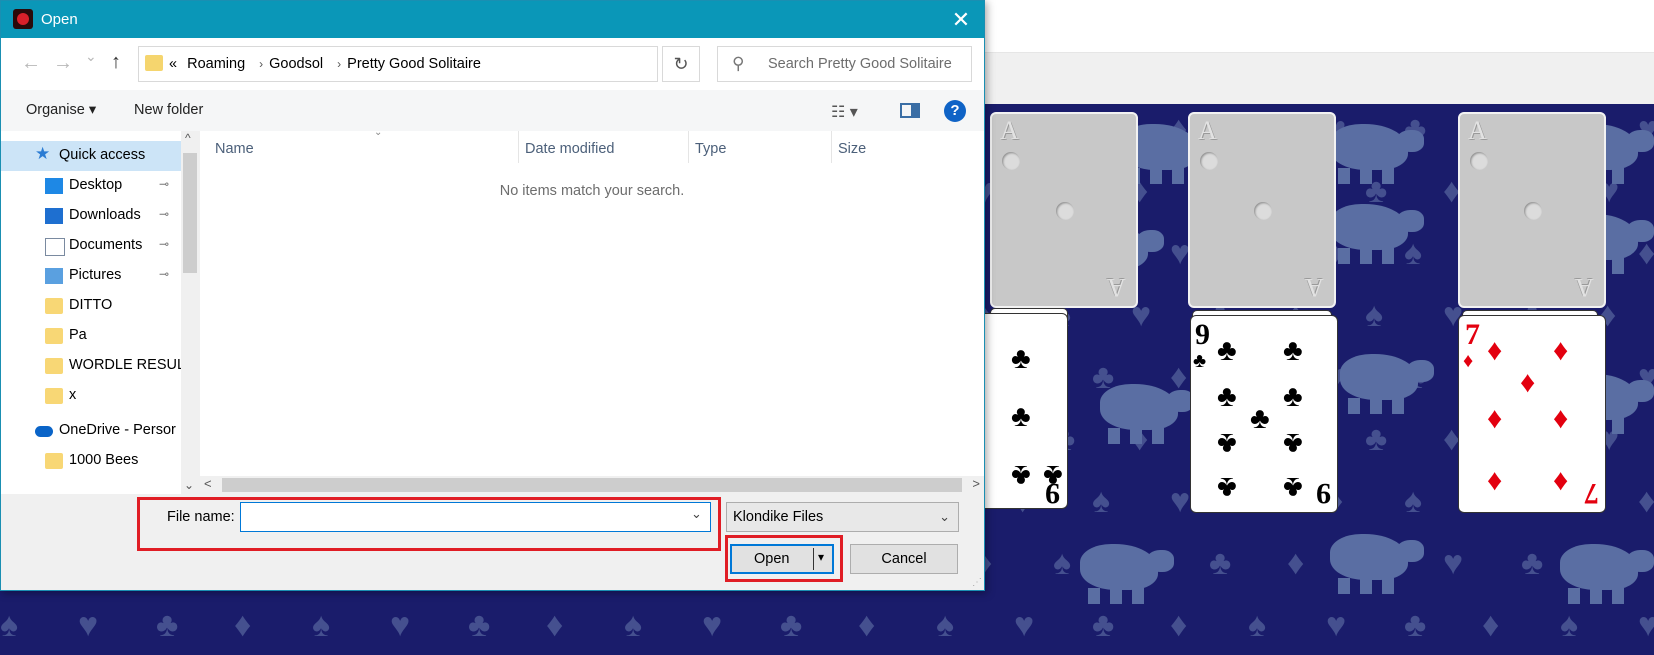 The image size is (1654, 655). What do you see at coordinates (164, 184) in the screenshot?
I see `pin-icon: ⊸` at bounding box center [164, 184].